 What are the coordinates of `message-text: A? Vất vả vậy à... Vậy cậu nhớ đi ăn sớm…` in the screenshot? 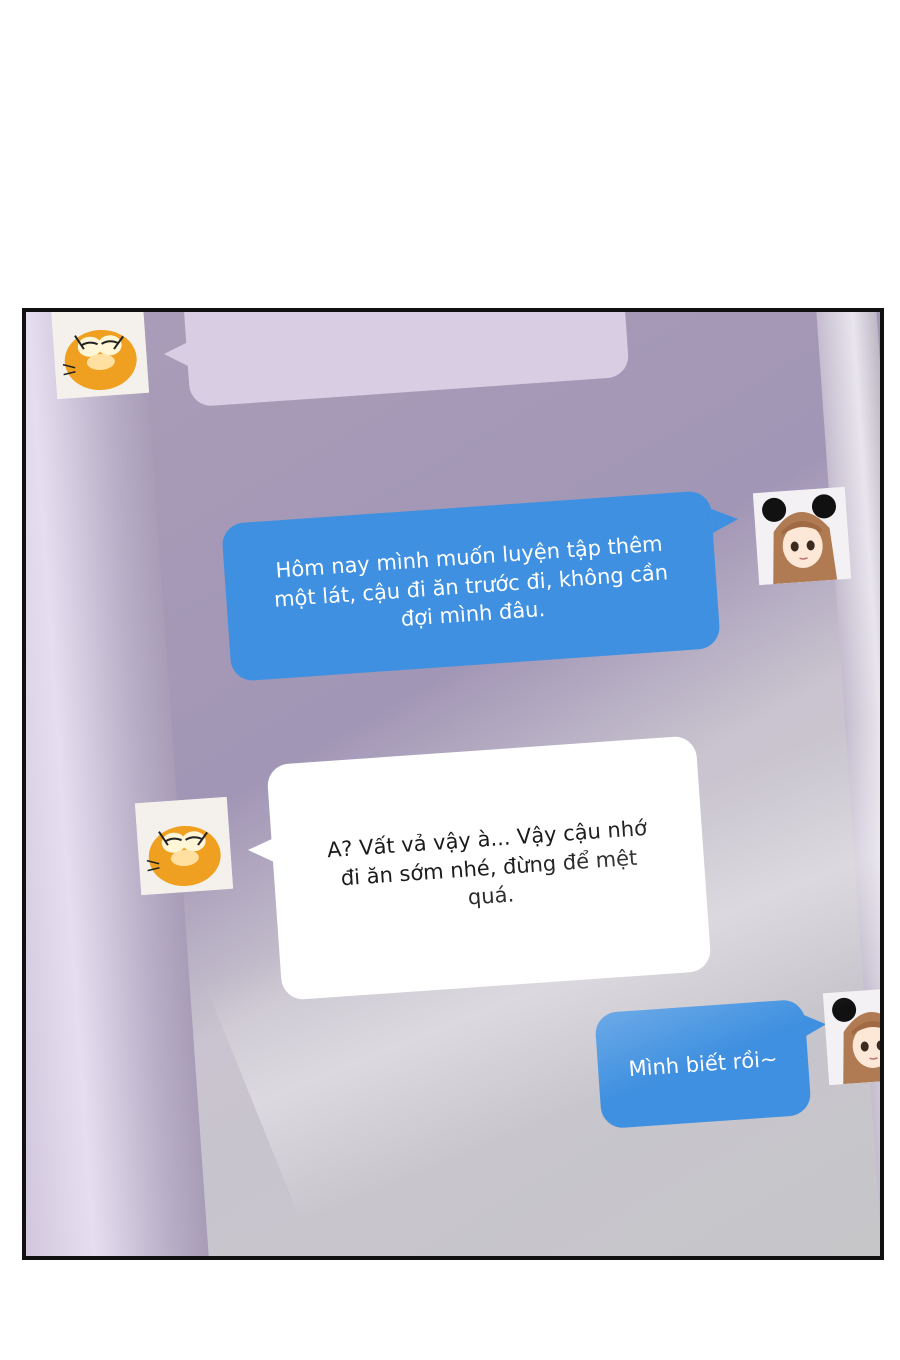 It's located at (487, 863).